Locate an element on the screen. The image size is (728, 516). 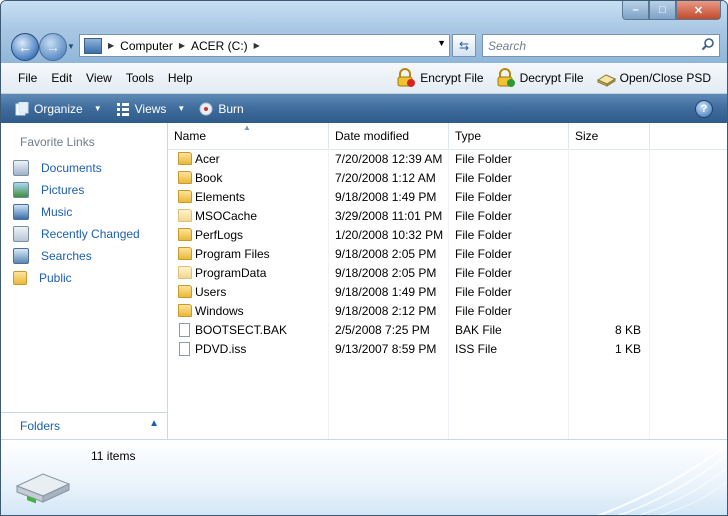
breadcrumb-computer: Computer is located at coordinates (146, 46).